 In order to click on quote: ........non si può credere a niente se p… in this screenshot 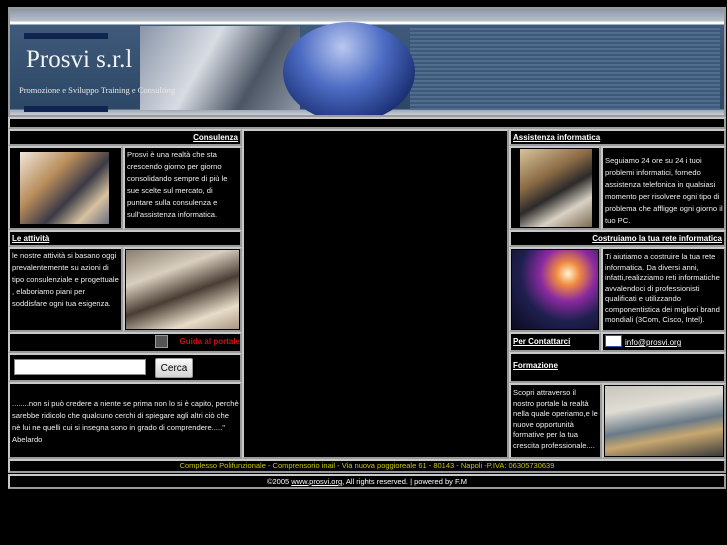, I will do `click(125, 422)`.